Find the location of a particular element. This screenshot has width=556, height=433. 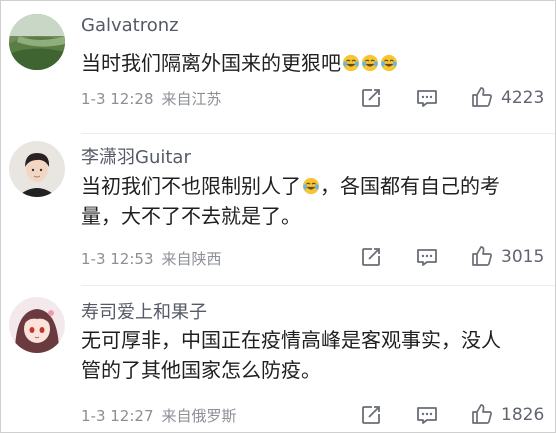

comment-time: 1-3 12:53 is located at coordinates (117, 259).